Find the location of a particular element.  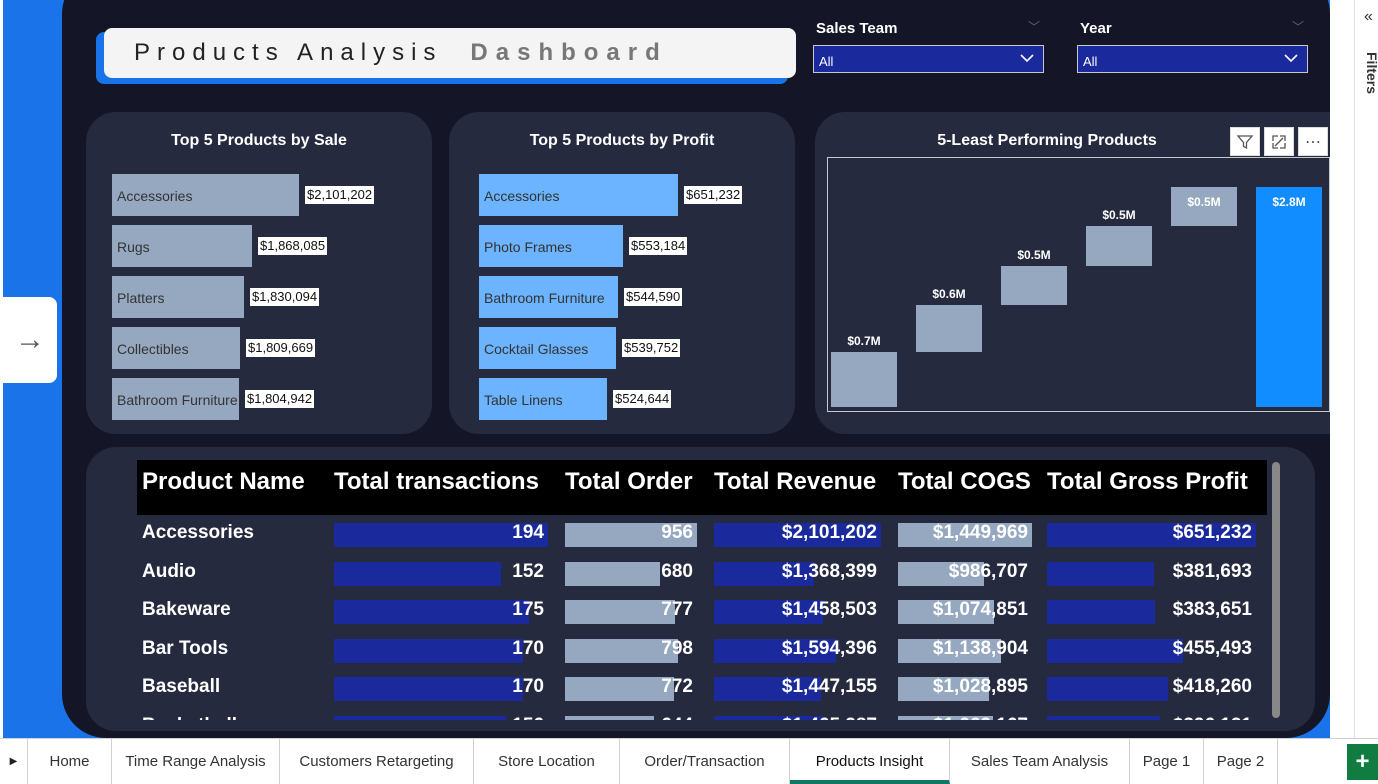

chart-bar: Table Linens is located at coordinates (543, 399).